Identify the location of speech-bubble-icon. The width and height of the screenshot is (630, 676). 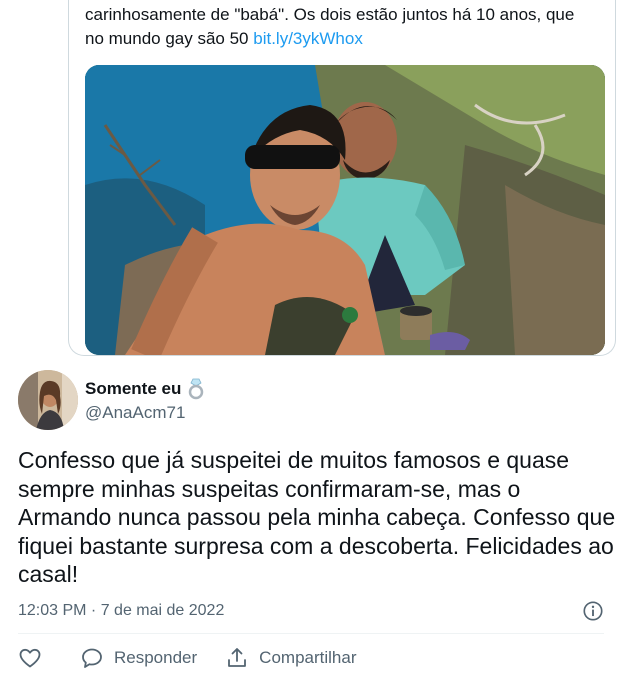
(92, 658).